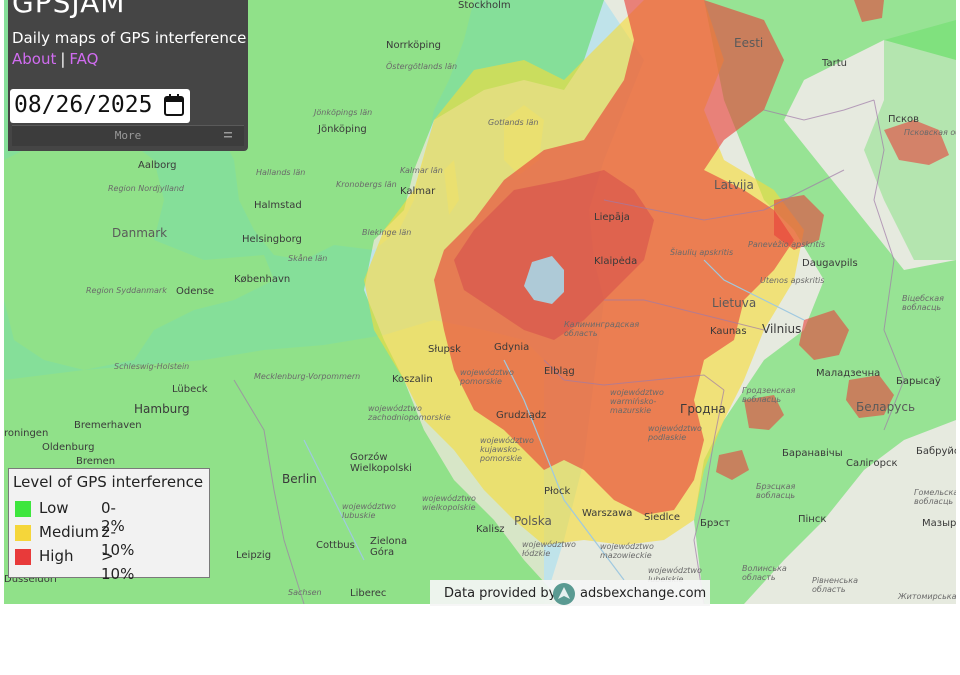 This screenshot has width=960, height=675. Describe the element at coordinates (34, 59) in the screenshot. I see `about-link: About` at that location.